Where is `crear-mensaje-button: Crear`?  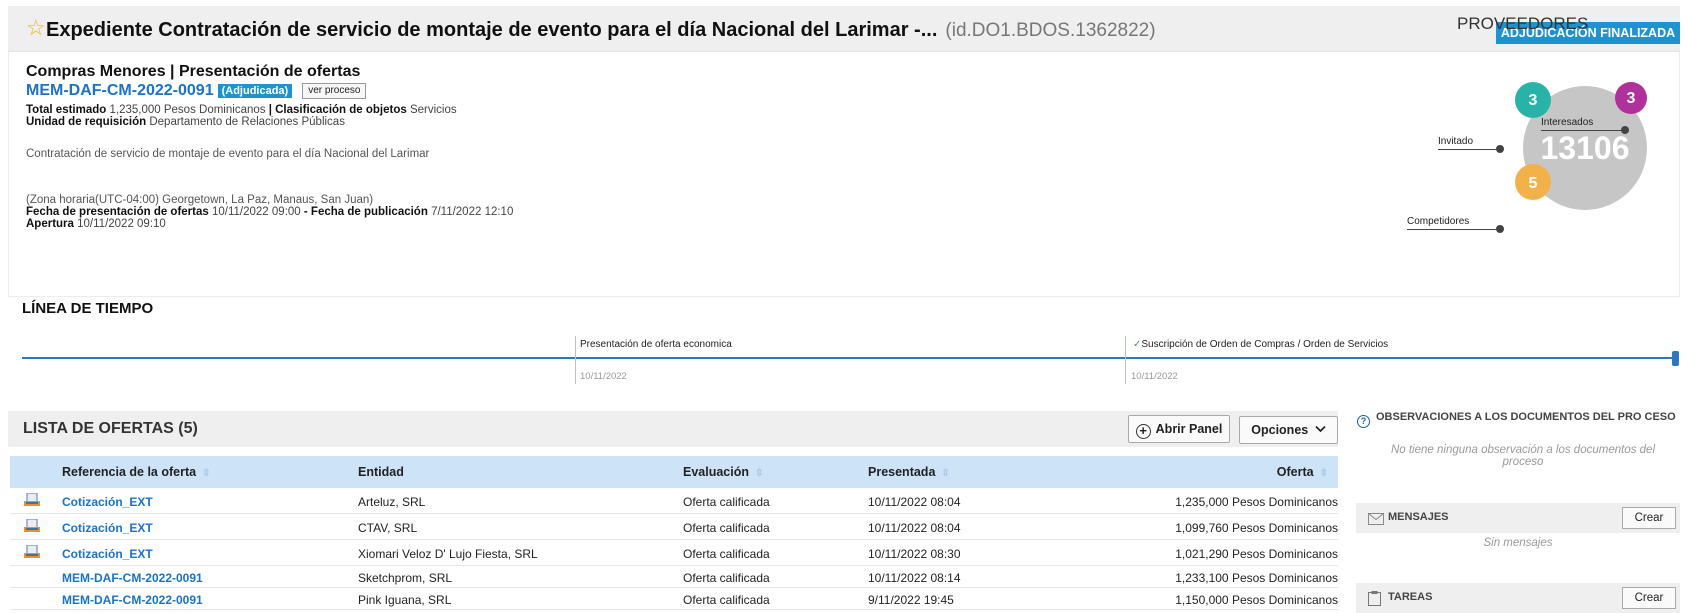 crear-mensaje-button: Crear is located at coordinates (1649, 518).